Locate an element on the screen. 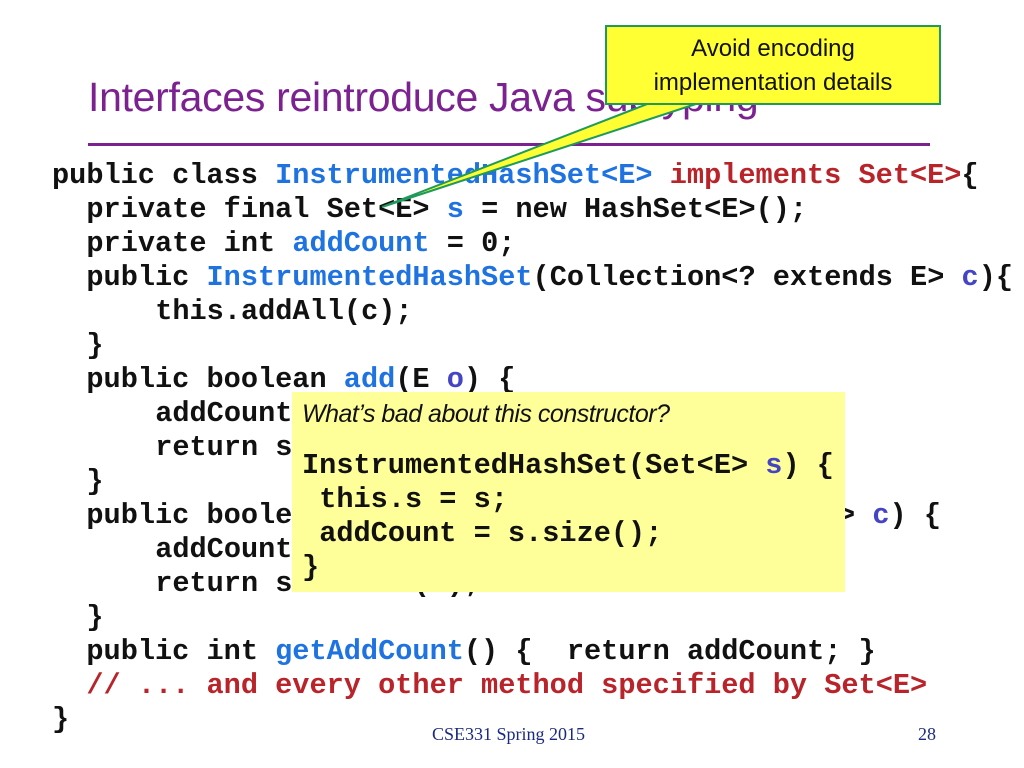 The height and width of the screenshot is (768, 1024). callout-line-2: implementation details is located at coordinates (773, 82).